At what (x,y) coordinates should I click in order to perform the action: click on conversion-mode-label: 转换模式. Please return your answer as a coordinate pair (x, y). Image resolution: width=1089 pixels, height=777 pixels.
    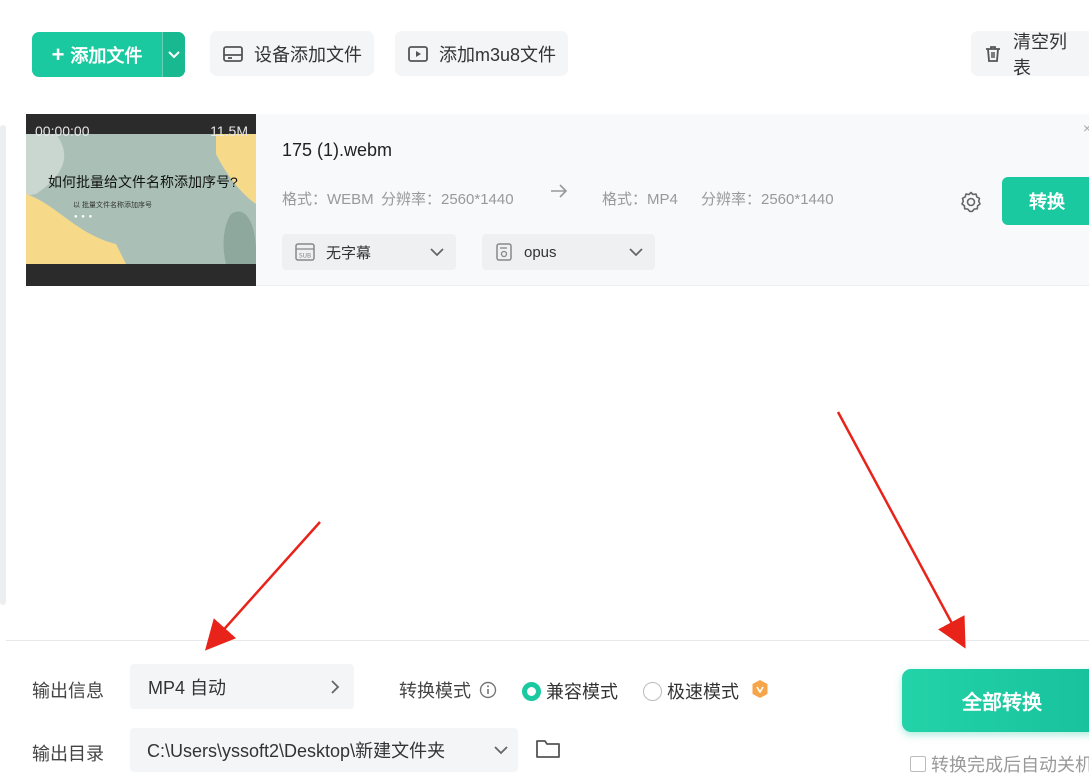
    Looking at the image, I should click on (448, 690).